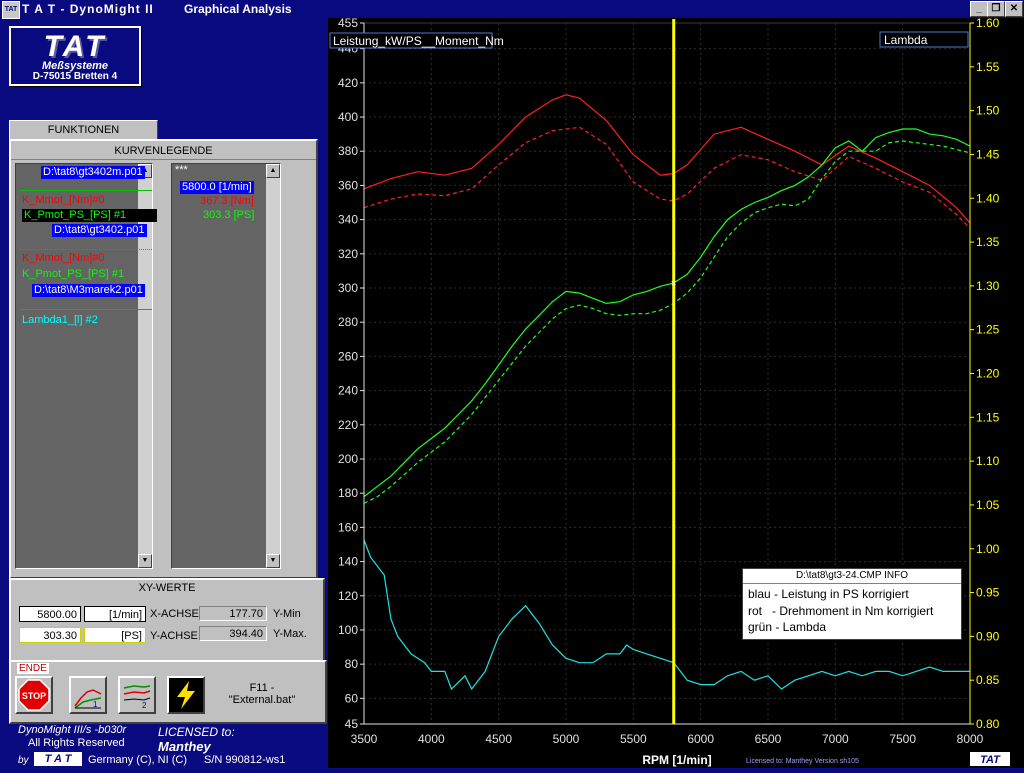 Image resolution: width=1024 pixels, height=773 pixels. Describe the element at coordinates (83, 130) in the screenshot. I see `tab-funktionen: FUNKTIONEN` at that location.